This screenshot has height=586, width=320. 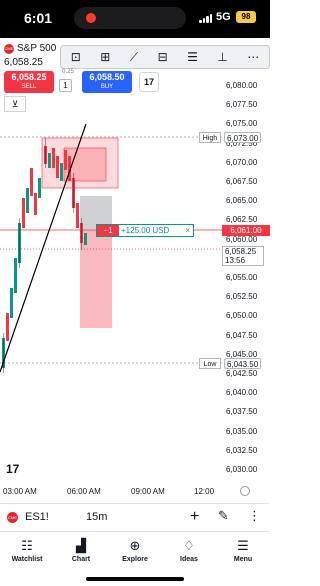 What do you see at coordinates (223, 516) in the screenshot?
I see `pencil-icon: ✎` at bounding box center [223, 516].